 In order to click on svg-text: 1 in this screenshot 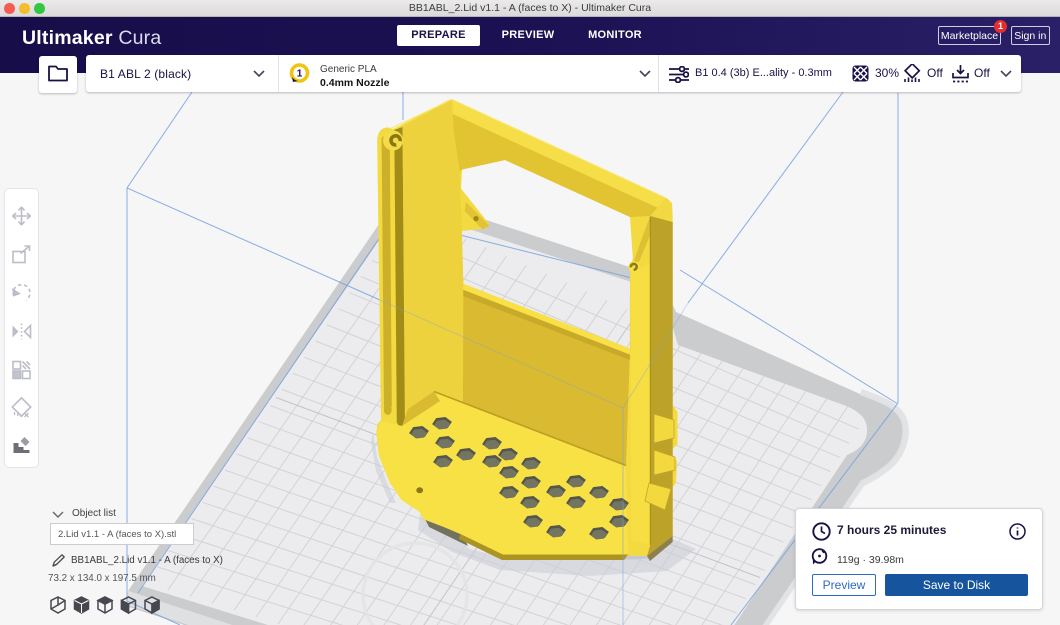, I will do `click(300, 74)`.